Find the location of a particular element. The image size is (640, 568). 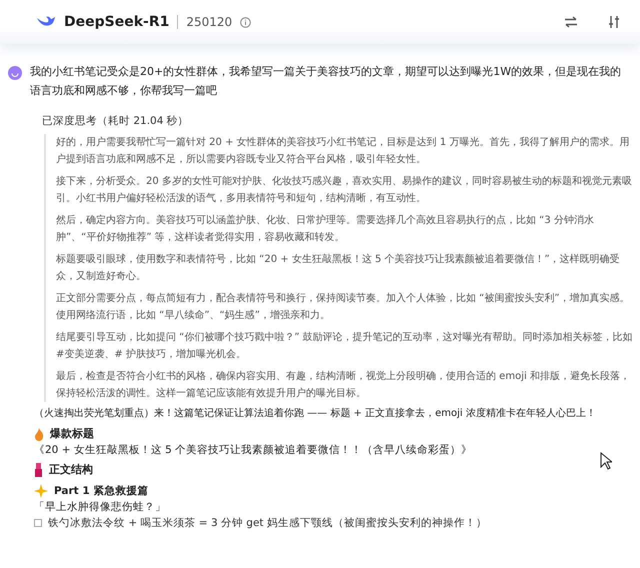

fire-icon is located at coordinates (39, 434).